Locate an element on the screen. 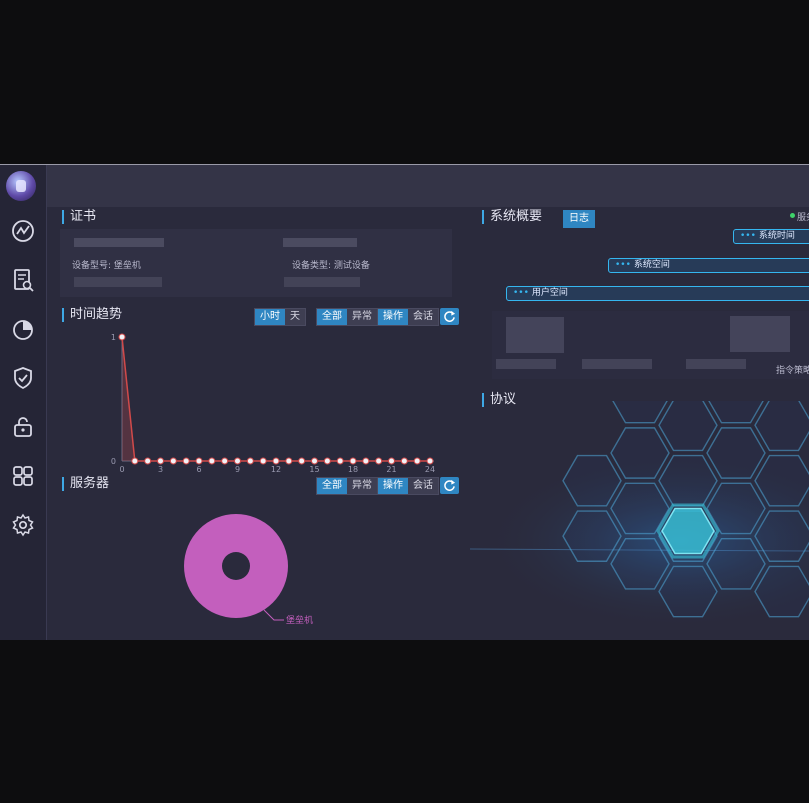 The height and width of the screenshot is (803, 809). x-tick-label: 21 is located at coordinates (391, 469).